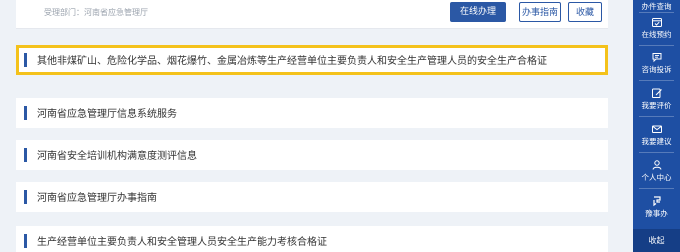 The height and width of the screenshot is (252, 680). I want to click on online-apply-button: 在线办理, so click(478, 12).